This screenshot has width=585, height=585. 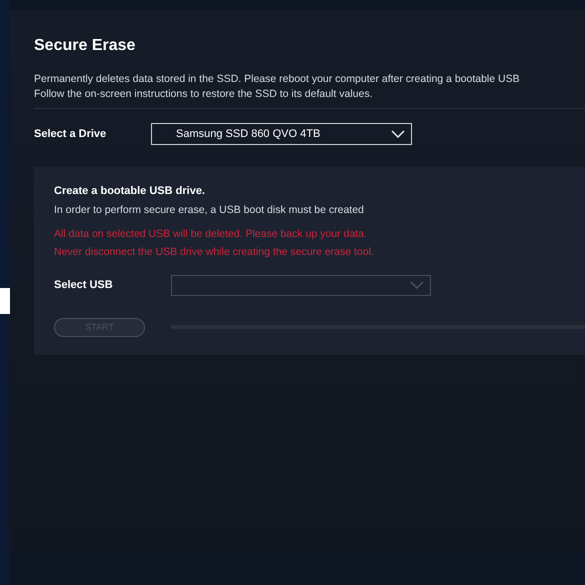 I want to click on sidebar-tab, so click(x=5, y=301).